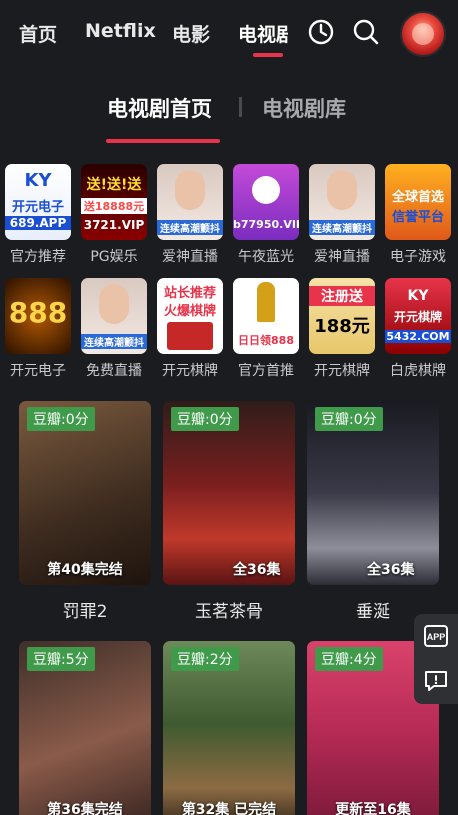  I want to click on ad-thumbnail: b77950.VIP, so click(266, 202).